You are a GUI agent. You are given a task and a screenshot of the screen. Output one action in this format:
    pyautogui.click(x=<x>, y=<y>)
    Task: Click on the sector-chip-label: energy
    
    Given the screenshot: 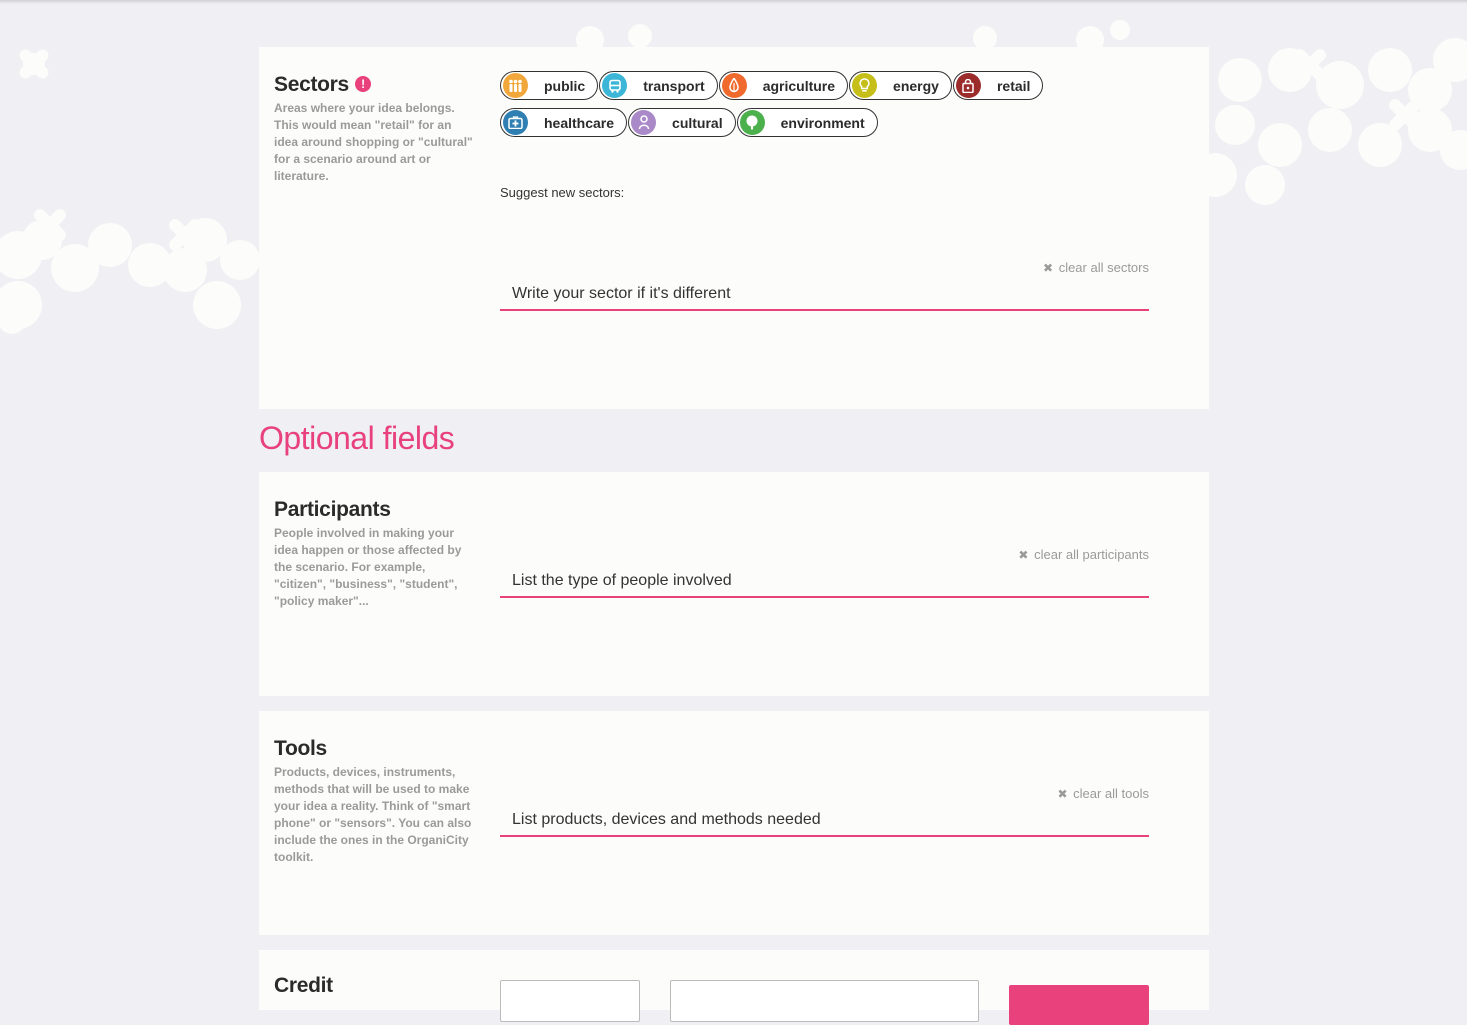 What is the action you would take?
    pyautogui.click(x=916, y=85)
    